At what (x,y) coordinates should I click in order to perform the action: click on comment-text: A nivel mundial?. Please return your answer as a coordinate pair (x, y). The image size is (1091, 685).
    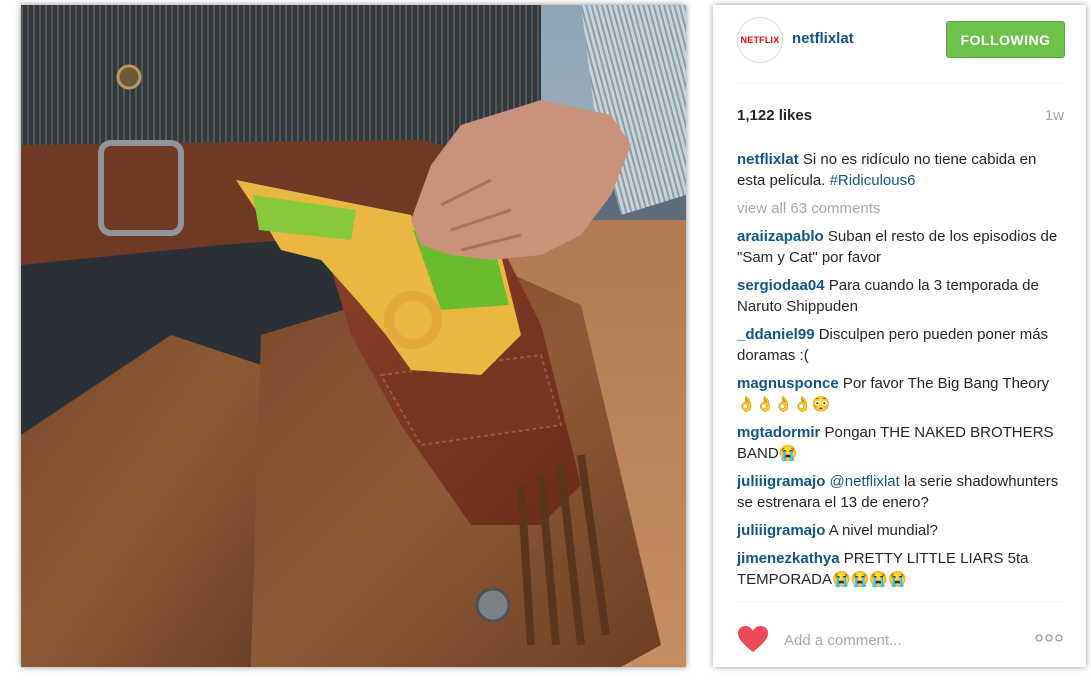
    Looking at the image, I should click on (883, 530).